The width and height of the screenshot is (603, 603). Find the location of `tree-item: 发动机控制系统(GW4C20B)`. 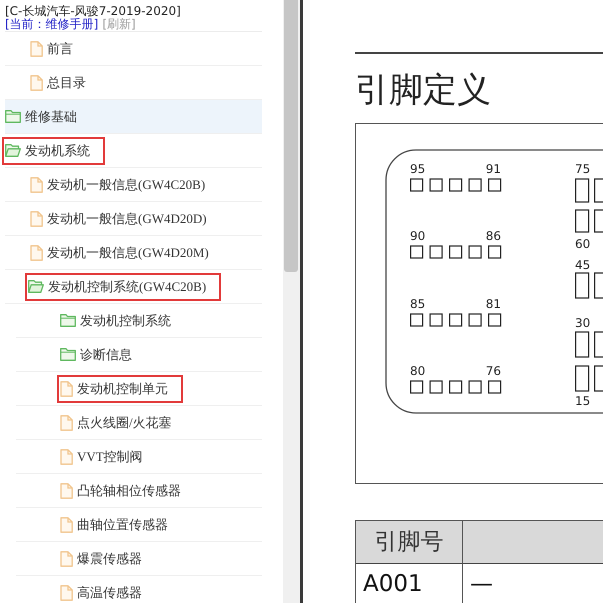

tree-item: 发动机控制系统(GW4C20B) is located at coordinates (133, 287).